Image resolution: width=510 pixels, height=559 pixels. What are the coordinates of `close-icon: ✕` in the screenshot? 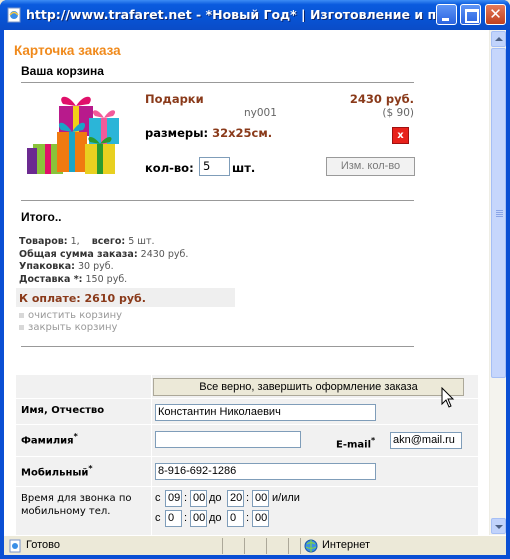 It's located at (495, 14).